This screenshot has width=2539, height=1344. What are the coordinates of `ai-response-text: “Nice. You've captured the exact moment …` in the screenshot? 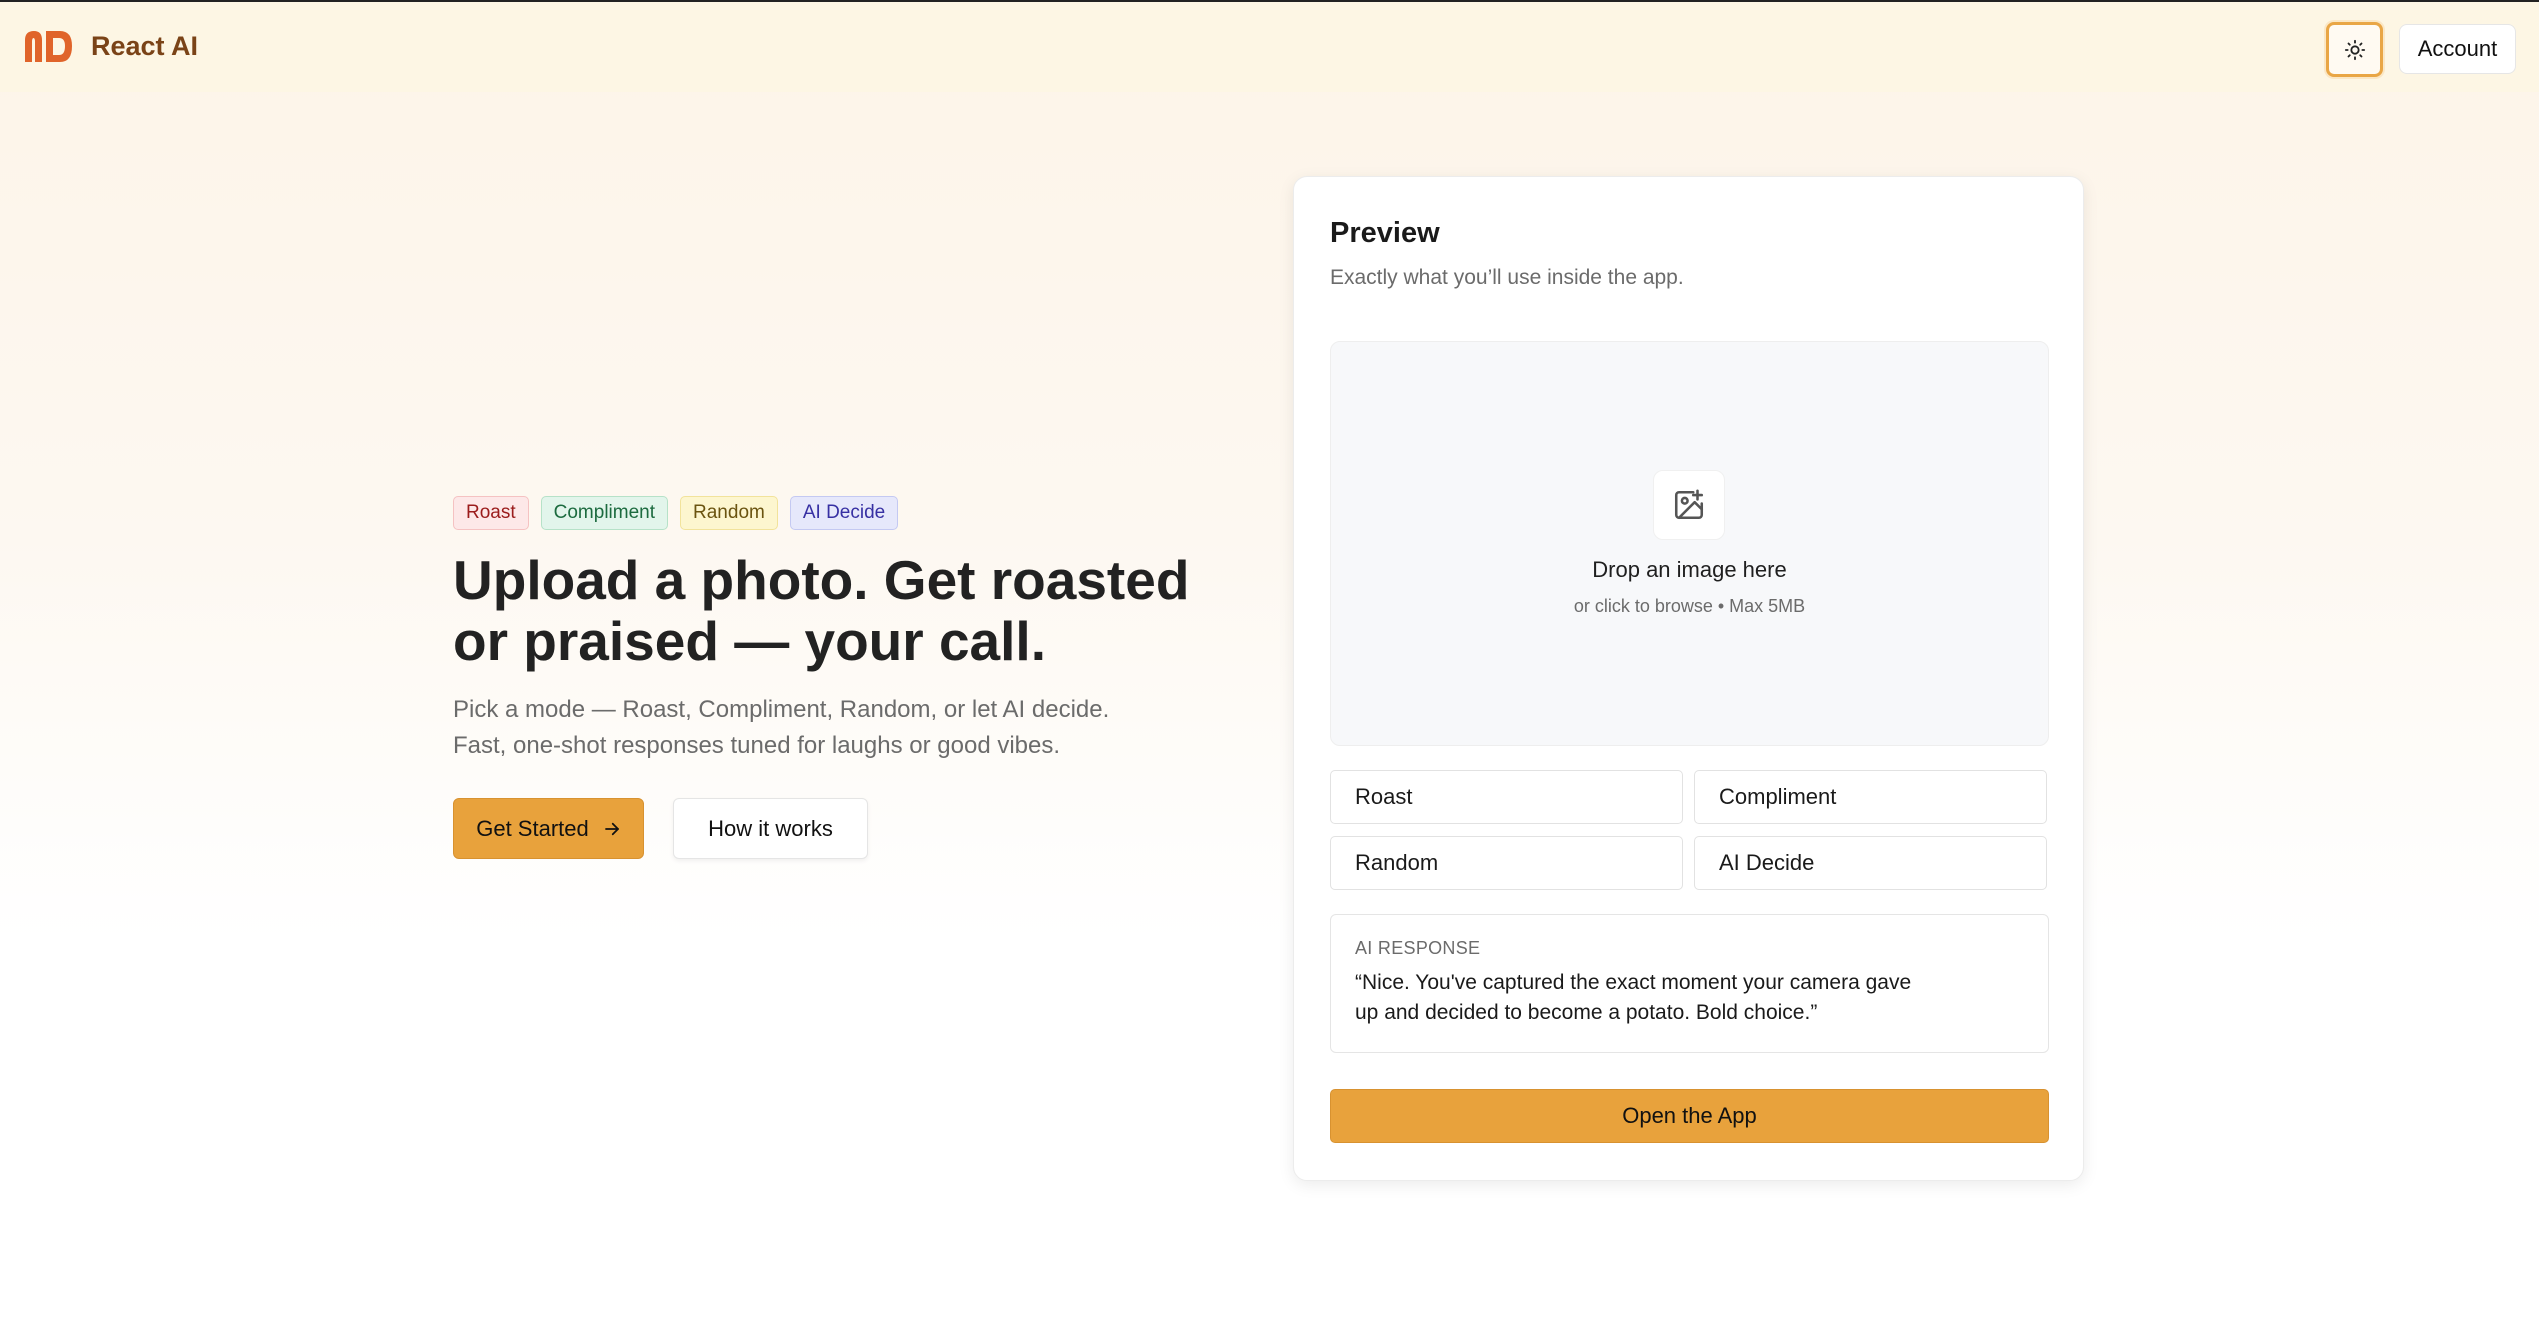 It's located at (1633, 997).